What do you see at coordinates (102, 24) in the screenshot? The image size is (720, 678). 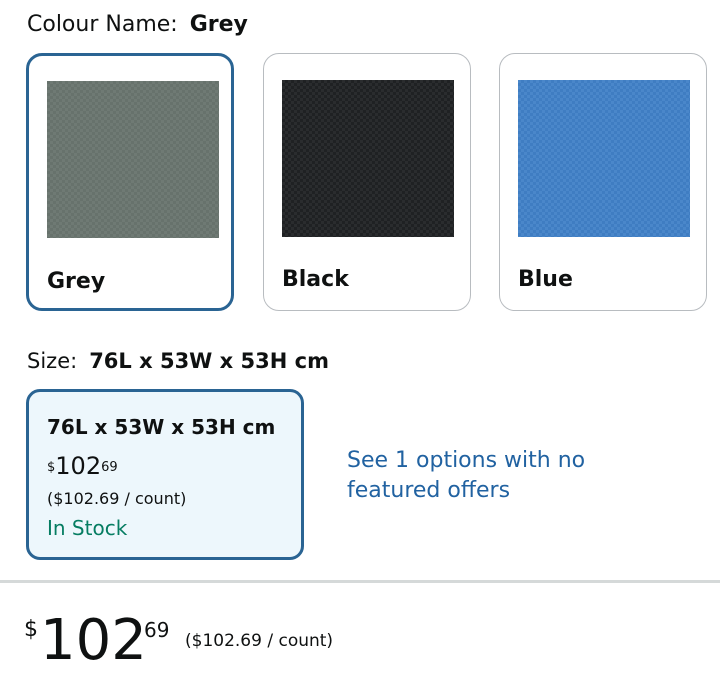 I see `colour-name-label: Colour Name:` at bounding box center [102, 24].